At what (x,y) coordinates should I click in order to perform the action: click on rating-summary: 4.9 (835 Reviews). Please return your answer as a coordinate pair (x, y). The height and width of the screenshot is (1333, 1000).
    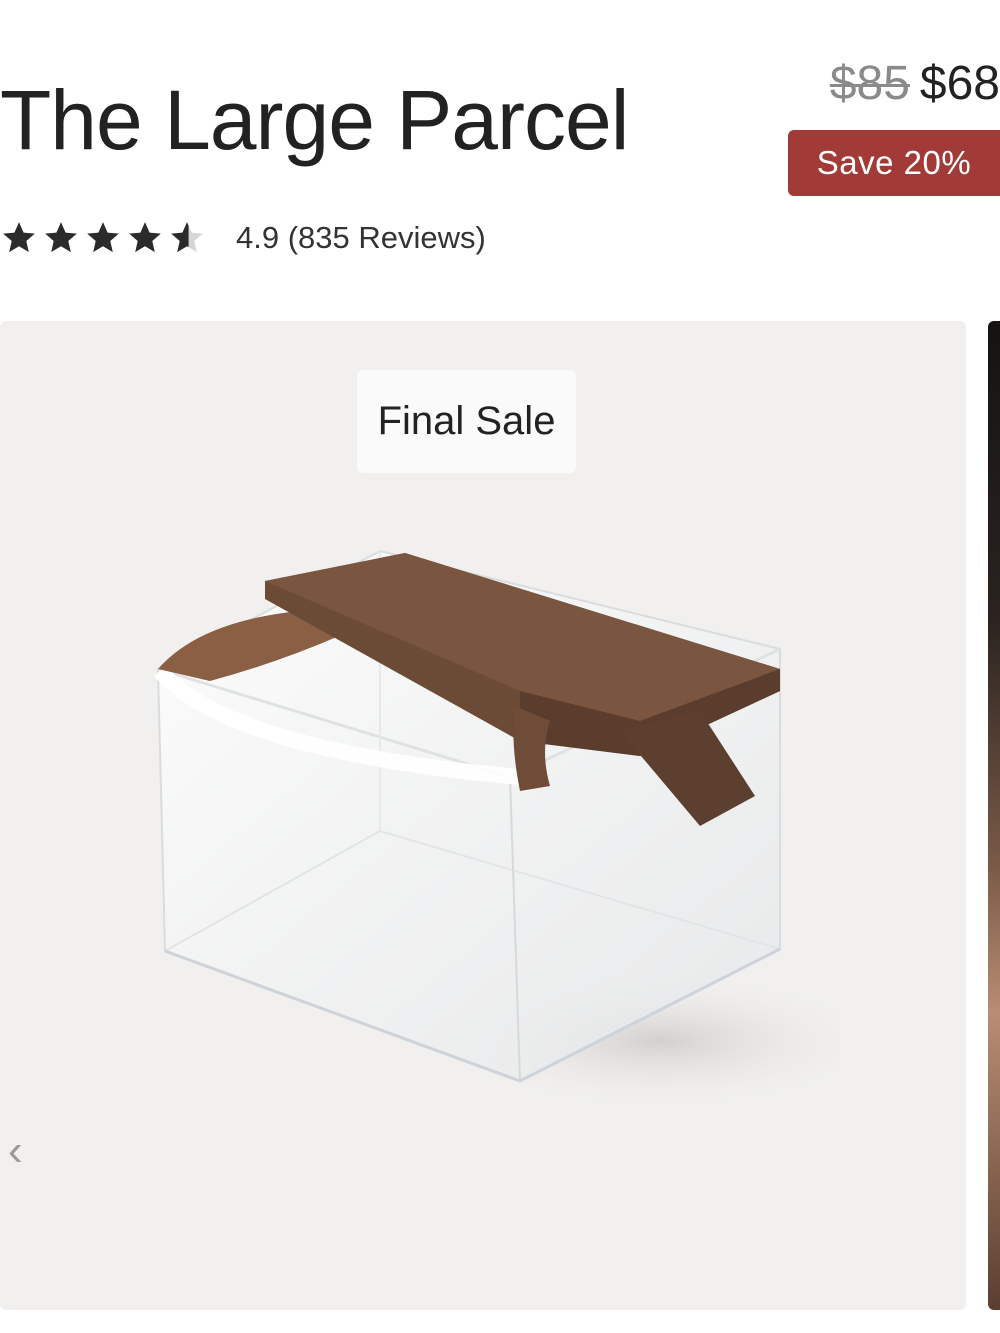
    Looking at the image, I should click on (361, 238).